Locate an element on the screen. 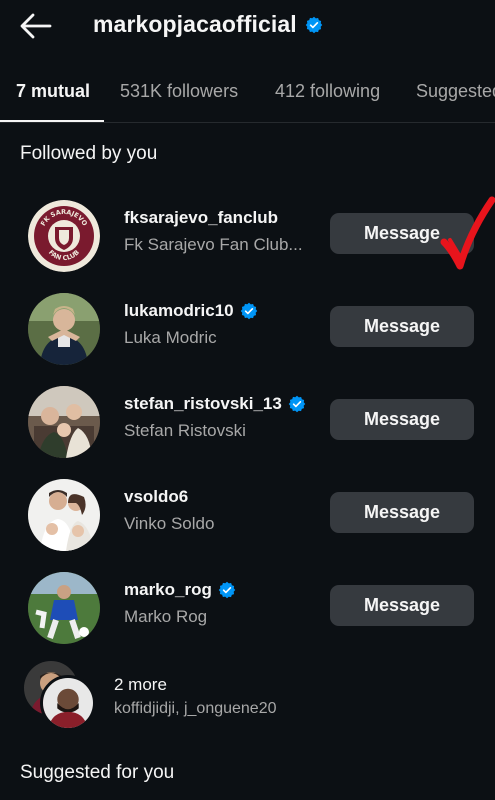  fk-sarajevo-logo-icon: FK SARAJEVO FAN CLUB is located at coordinates (64, 236).